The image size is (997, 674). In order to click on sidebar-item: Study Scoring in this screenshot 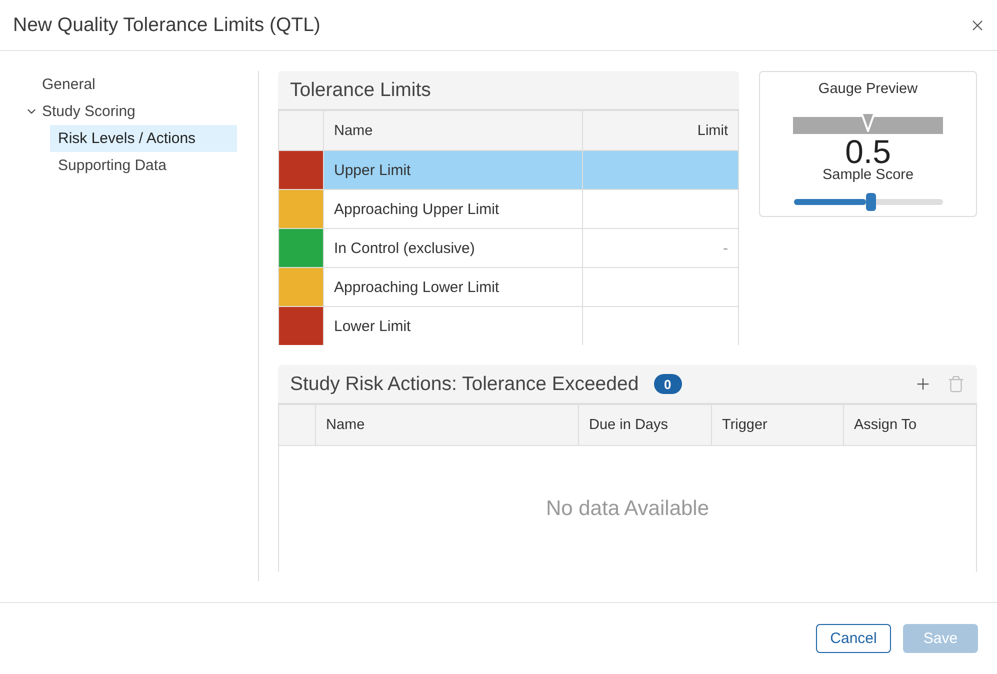, I will do `click(139, 111)`.